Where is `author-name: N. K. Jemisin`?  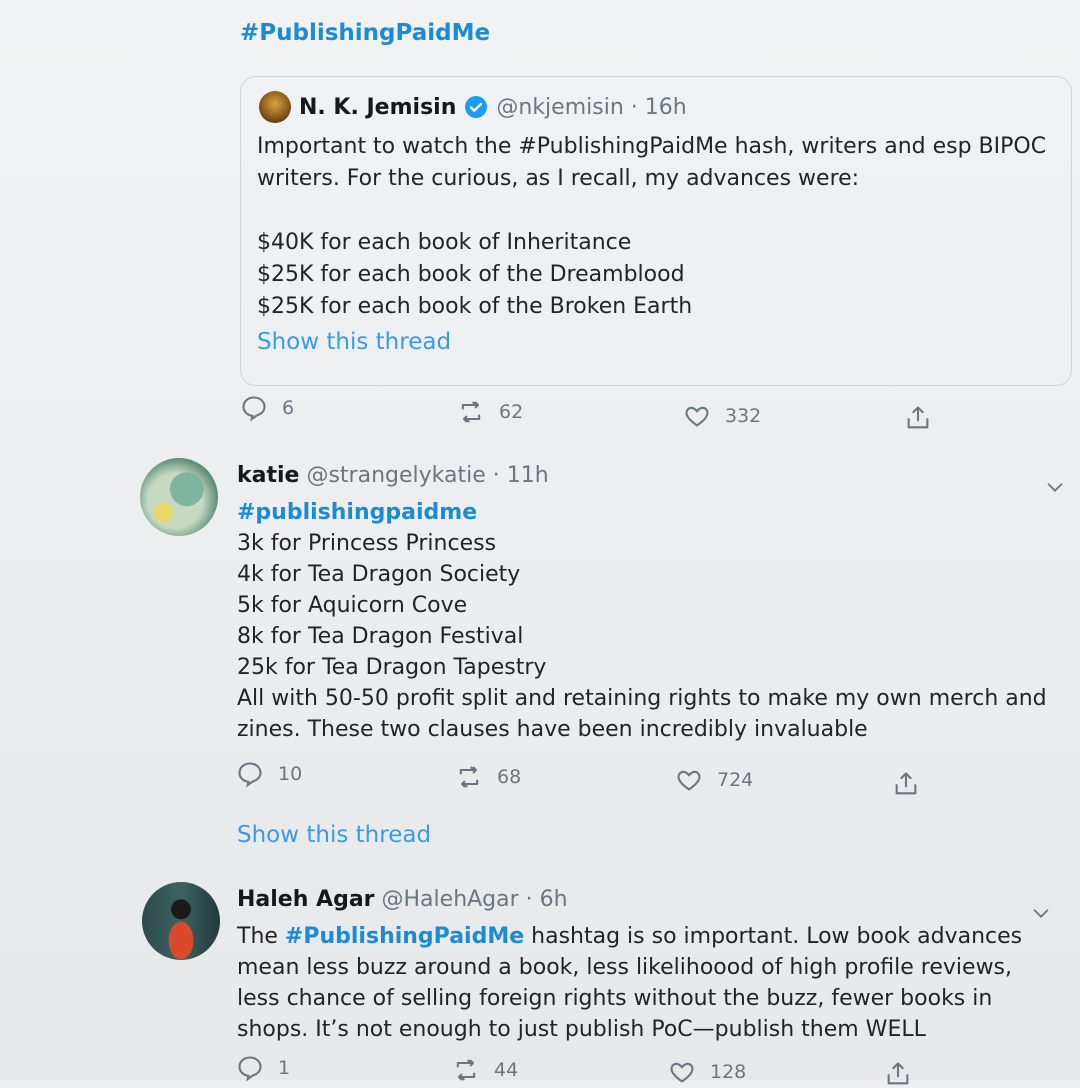 author-name: N. K. Jemisin is located at coordinates (377, 107).